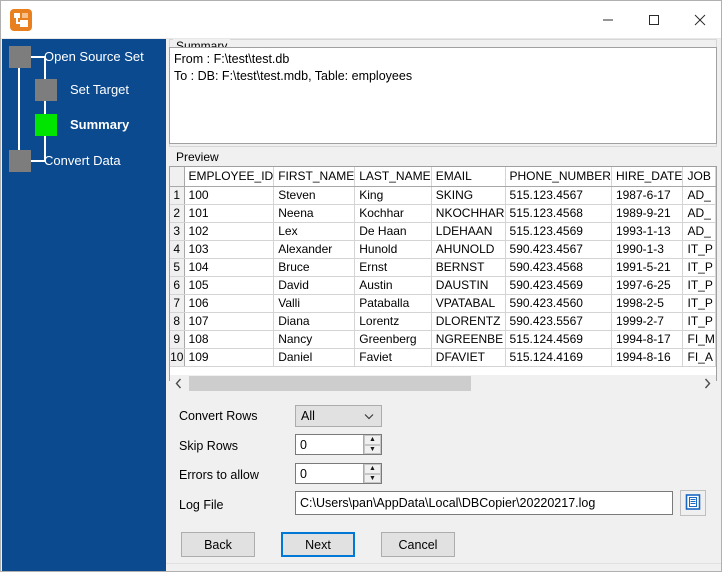  I want to click on chevron-right-icon, so click(707, 383).